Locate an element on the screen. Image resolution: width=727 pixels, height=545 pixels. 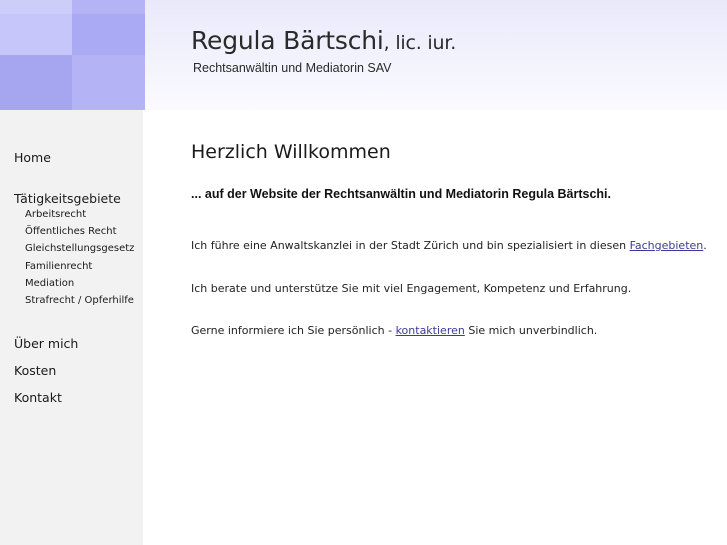
site-title-name: Regula Bärtschi is located at coordinates (287, 40).